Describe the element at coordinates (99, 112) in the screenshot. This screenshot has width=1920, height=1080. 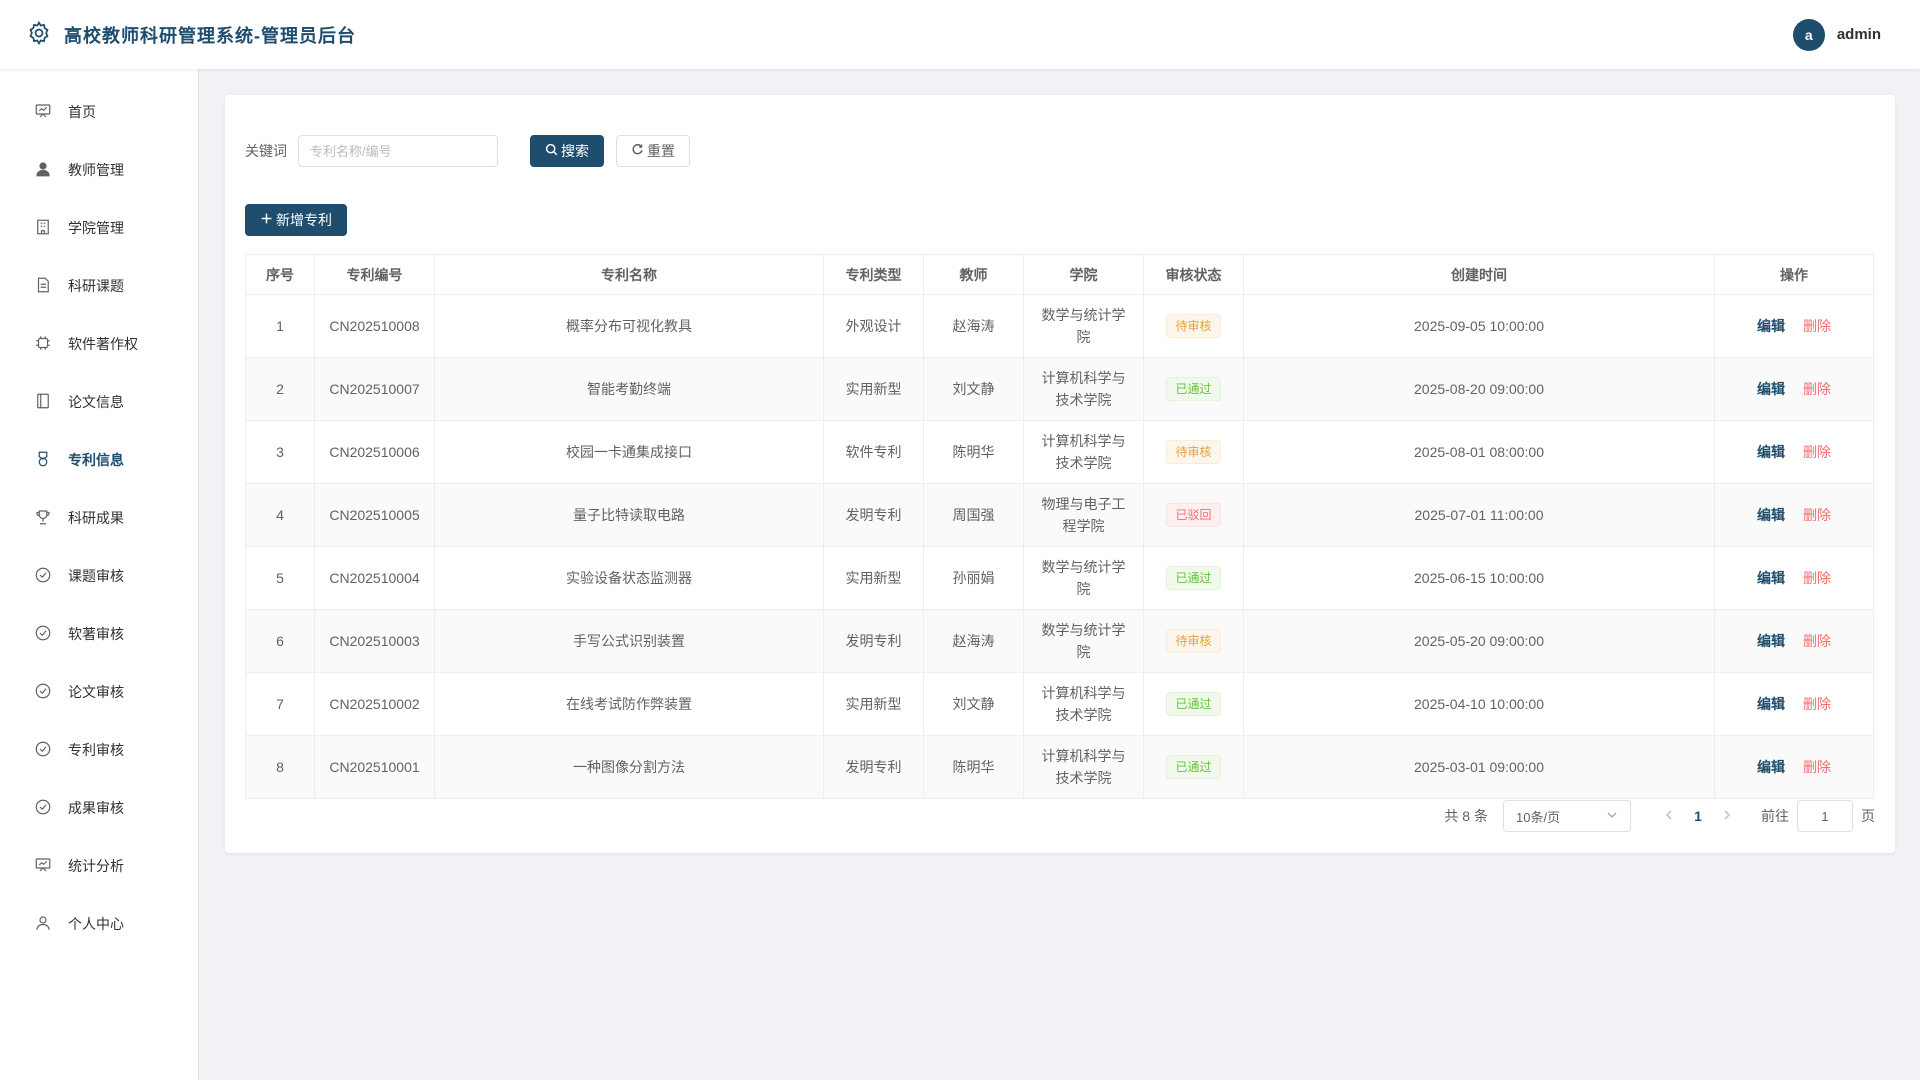
I see `sidebar-item-home: 首页` at that location.